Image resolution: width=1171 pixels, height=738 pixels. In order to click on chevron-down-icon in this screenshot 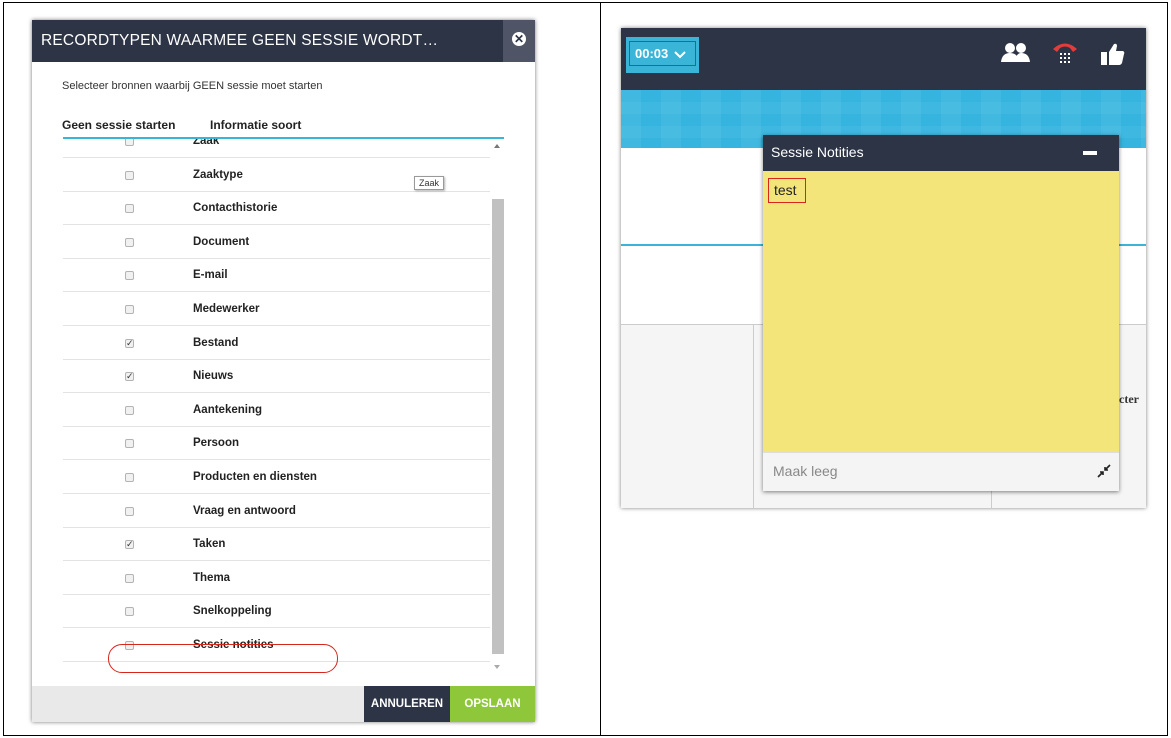, I will do `click(680, 54)`.